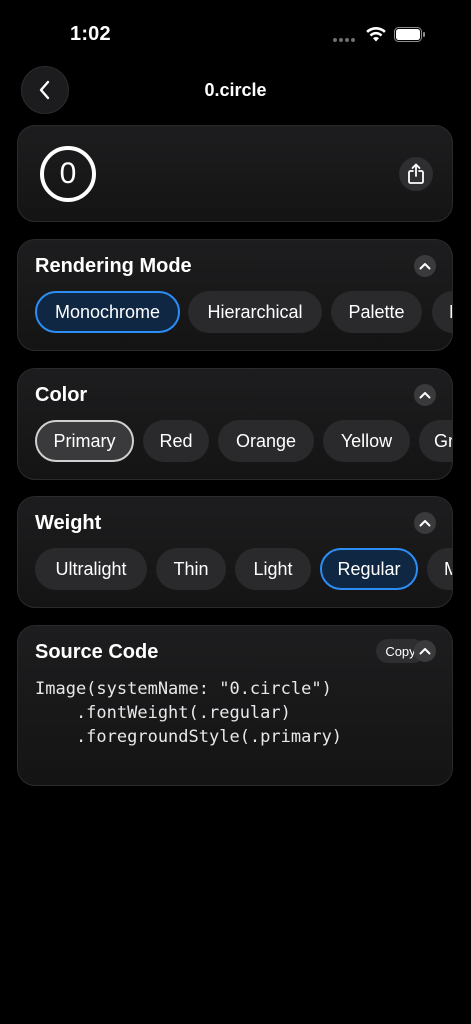 The height and width of the screenshot is (1024, 471). I want to click on chip-palette: Palette, so click(376, 312).